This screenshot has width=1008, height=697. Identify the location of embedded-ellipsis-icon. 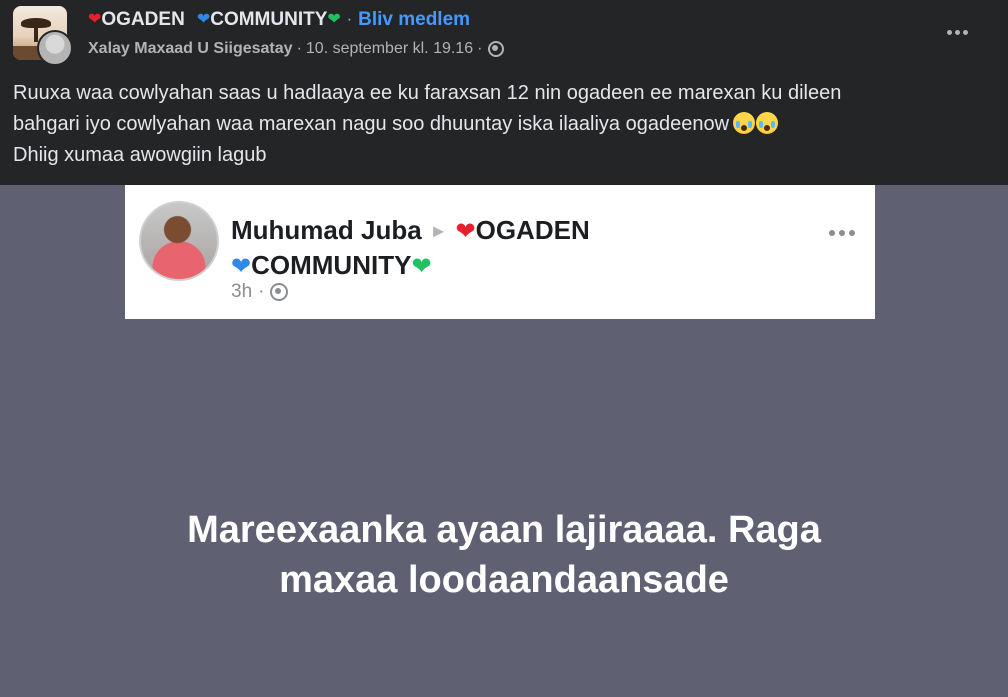
(842, 233).